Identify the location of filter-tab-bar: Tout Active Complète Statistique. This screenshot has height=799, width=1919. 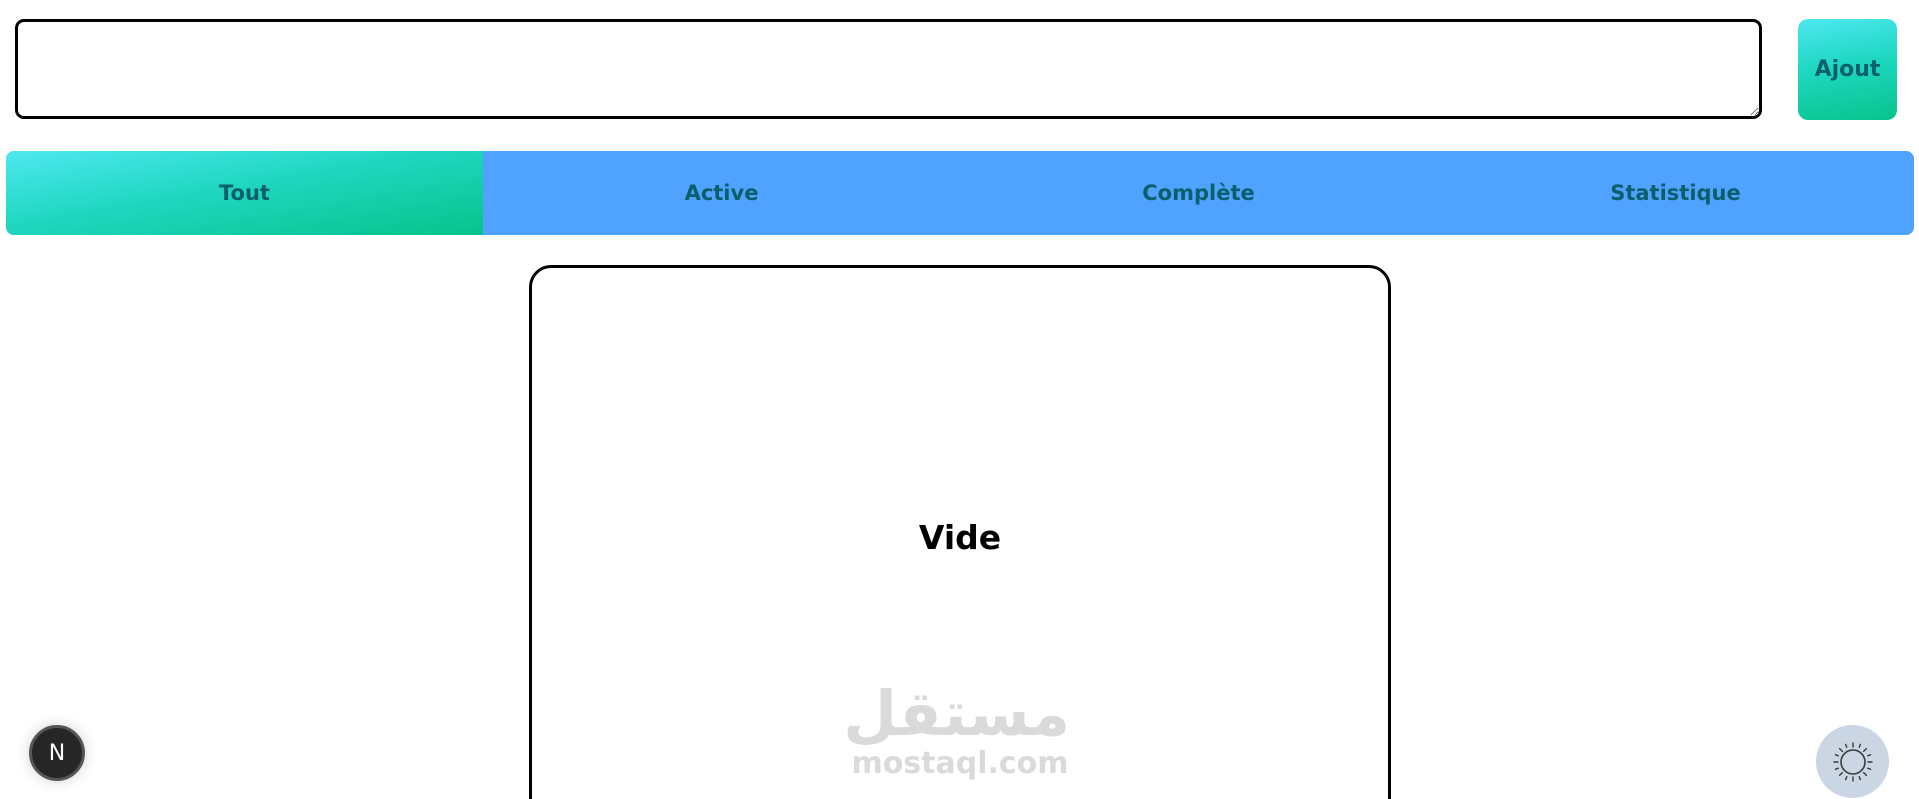
(960, 193).